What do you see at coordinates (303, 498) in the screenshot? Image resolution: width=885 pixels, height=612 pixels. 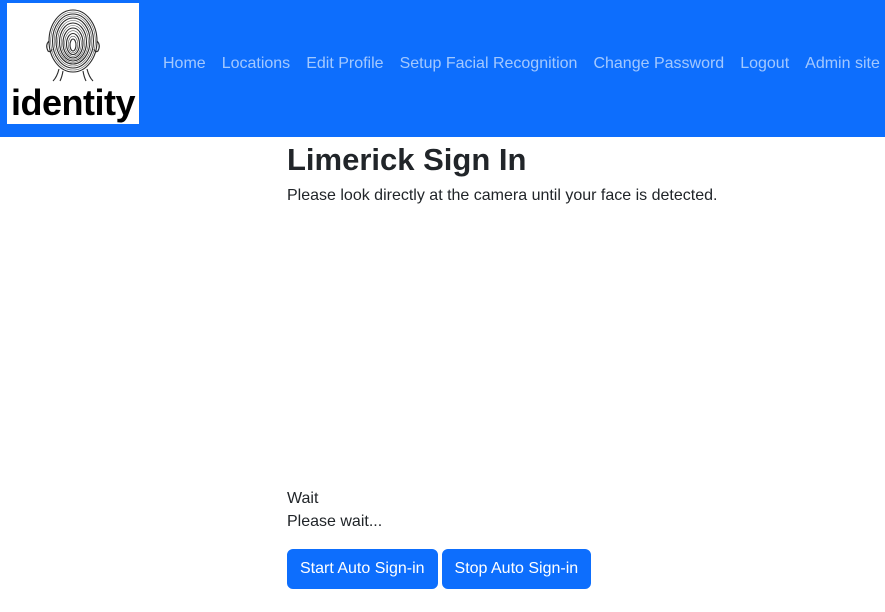 I see `status-text: Wait` at bounding box center [303, 498].